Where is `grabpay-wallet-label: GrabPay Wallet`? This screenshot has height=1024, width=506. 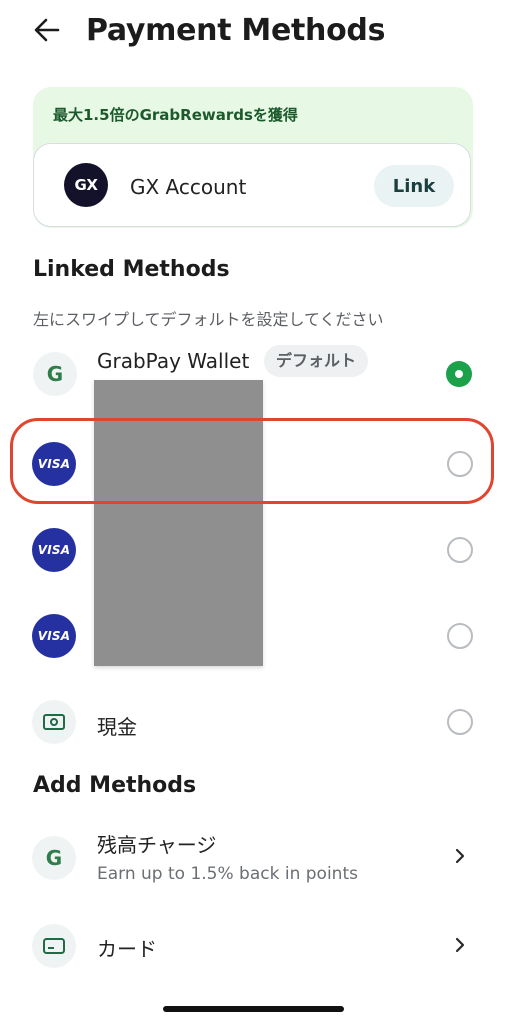 grabpay-wallet-label: GrabPay Wallet is located at coordinates (173, 361).